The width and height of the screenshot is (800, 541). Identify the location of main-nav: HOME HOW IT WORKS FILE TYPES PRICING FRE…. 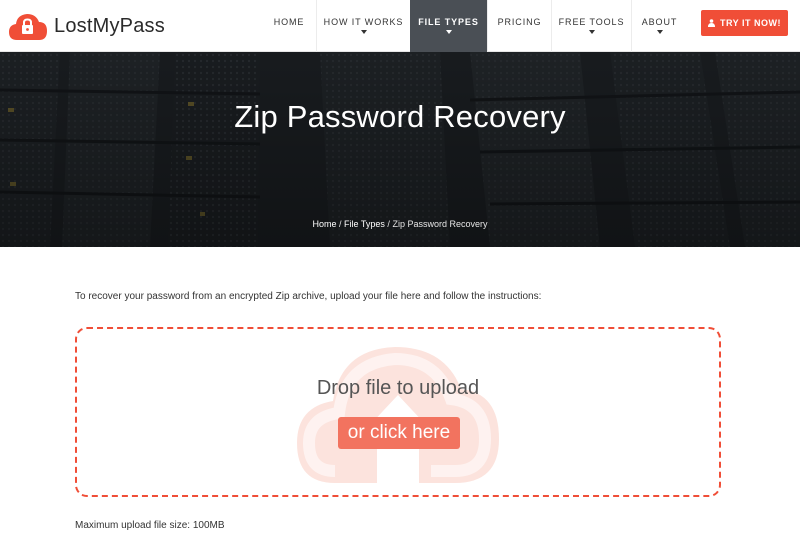
(474, 26).